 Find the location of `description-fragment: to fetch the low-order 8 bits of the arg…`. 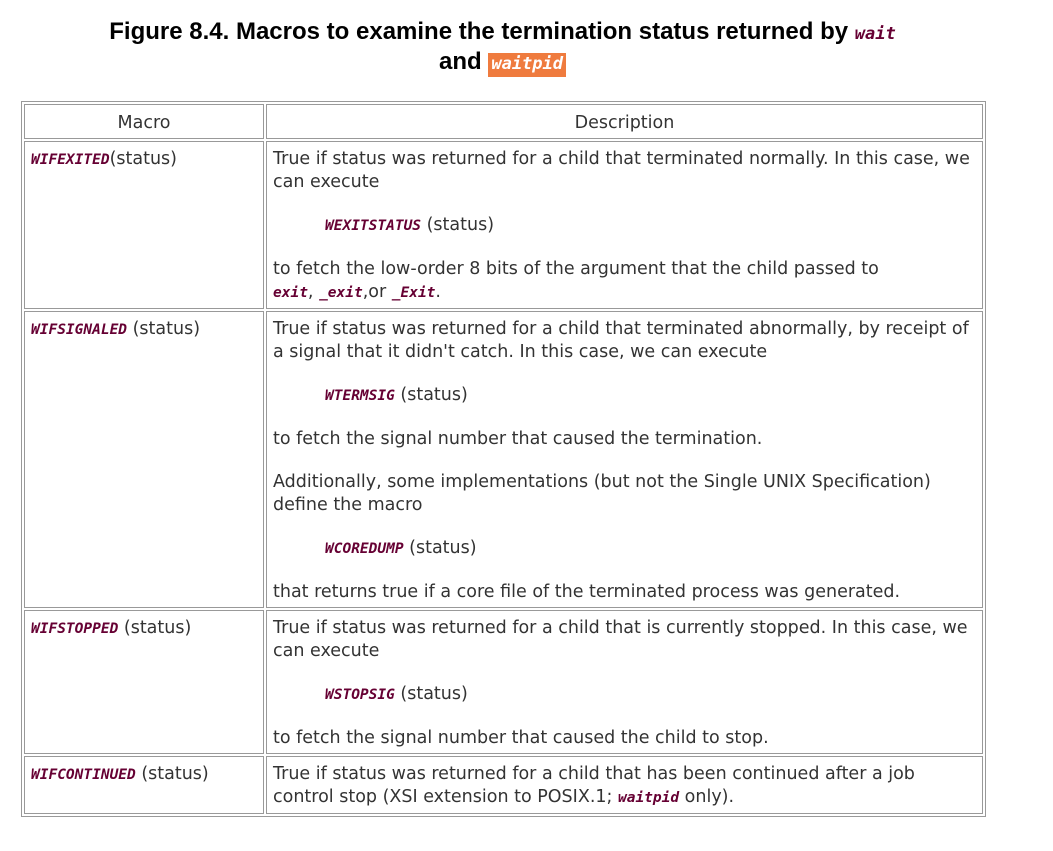

description-fragment: to fetch the low-order 8 bits of the arg… is located at coordinates (576, 269).